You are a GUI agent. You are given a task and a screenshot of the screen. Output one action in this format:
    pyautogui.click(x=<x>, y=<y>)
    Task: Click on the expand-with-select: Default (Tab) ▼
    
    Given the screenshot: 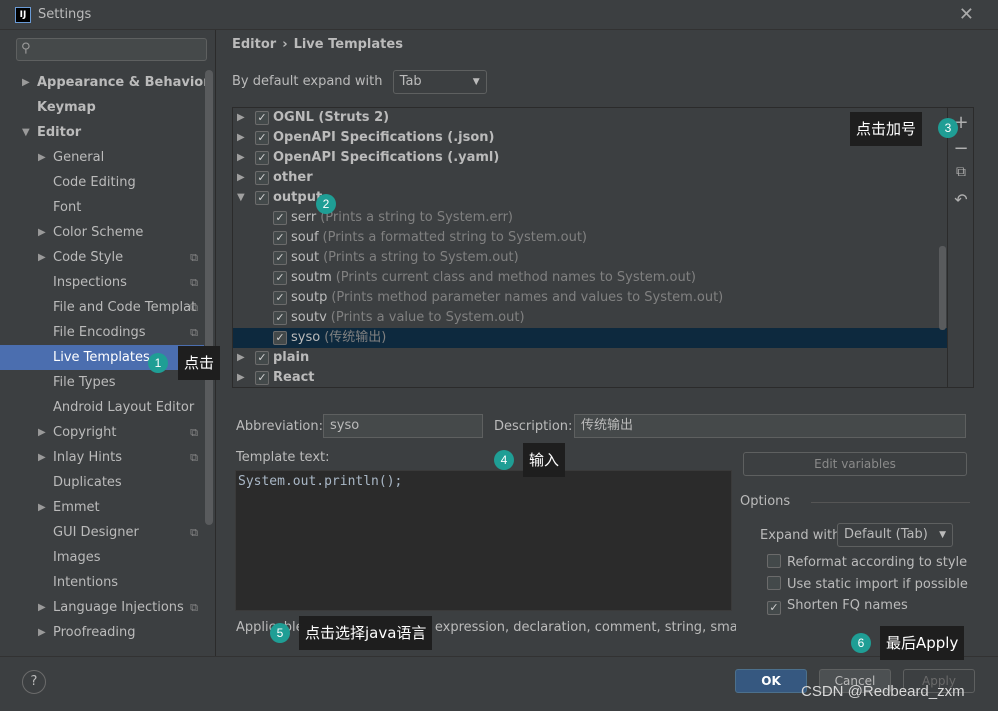 What is the action you would take?
    pyautogui.click(x=895, y=535)
    